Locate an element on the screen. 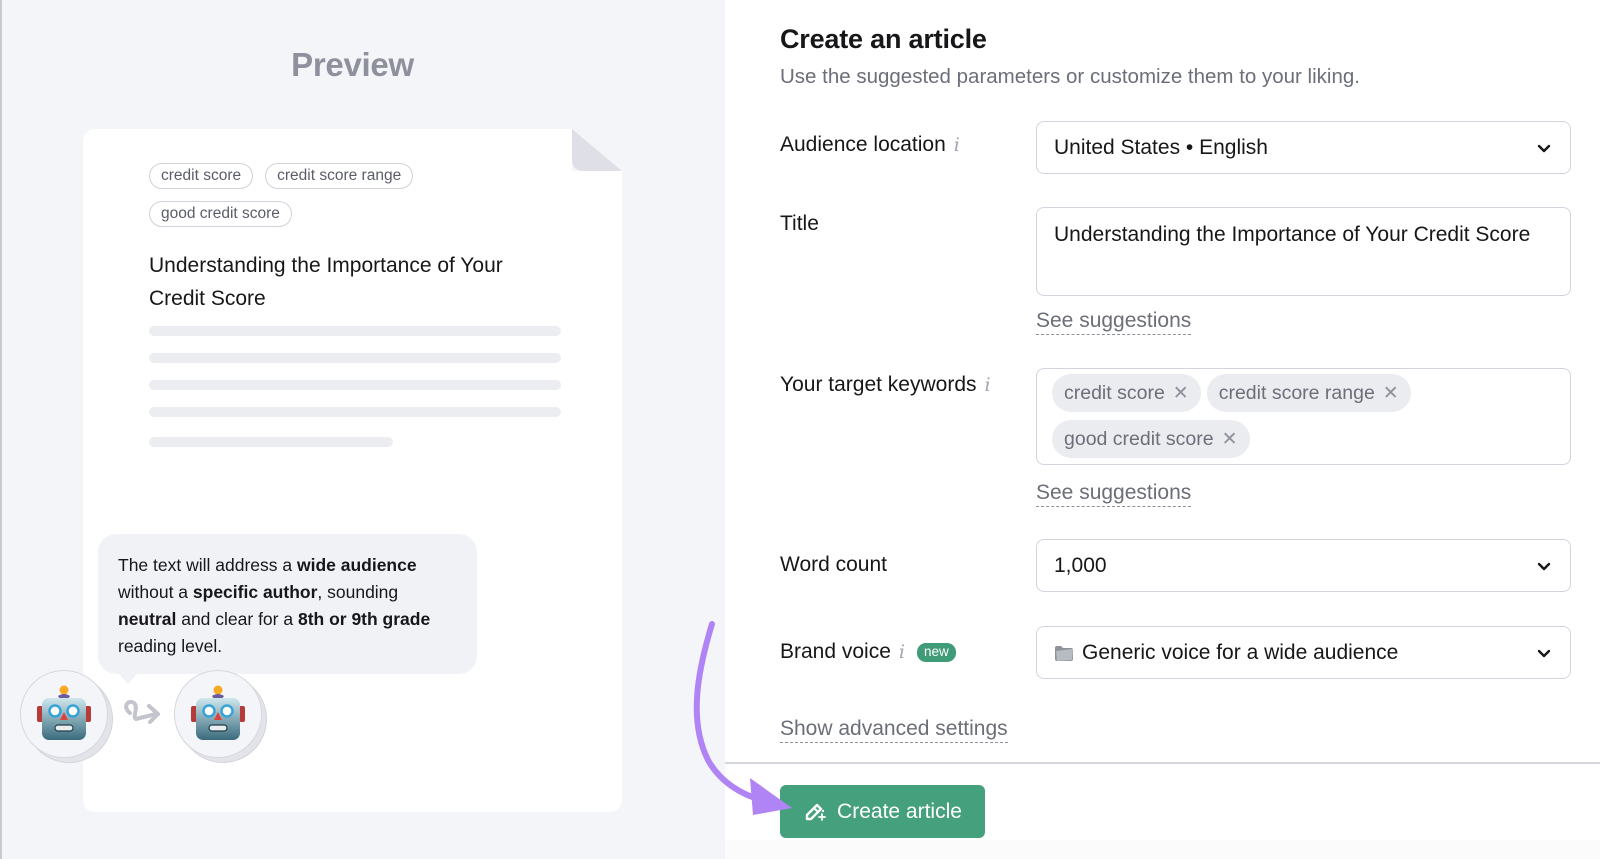 Image resolution: width=1600 pixels, height=859 pixels. audience-location-label: Audience location i is located at coordinates (870, 145).